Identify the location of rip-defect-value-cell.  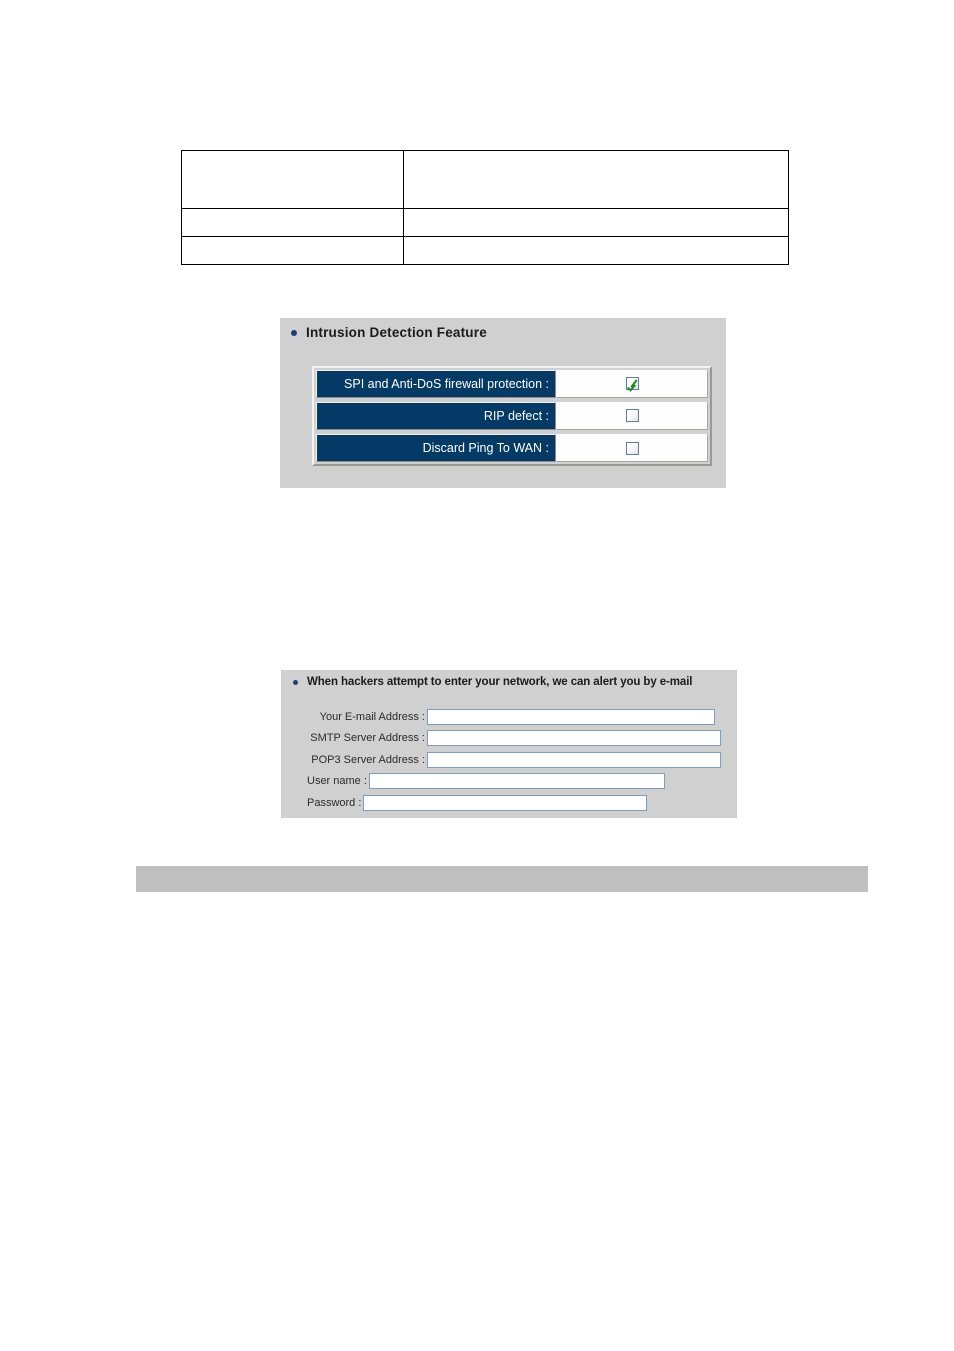
(632, 416).